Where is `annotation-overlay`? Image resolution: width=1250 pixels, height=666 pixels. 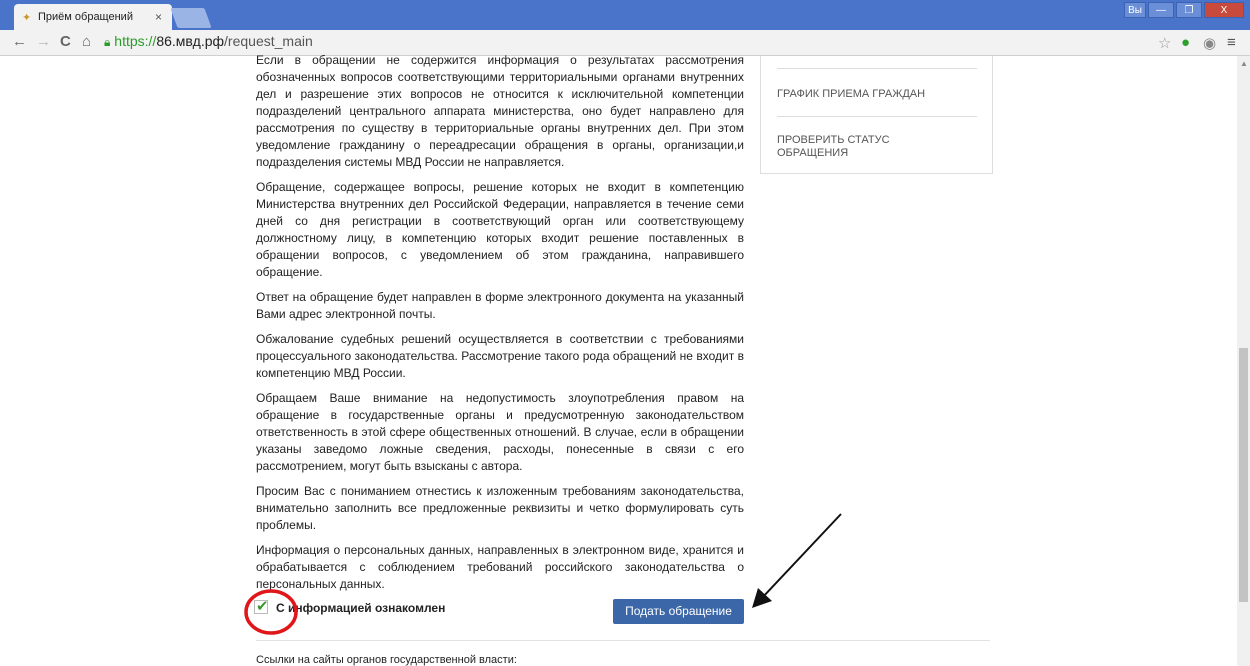 annotation-overlay is located at coordinates (543, 574).